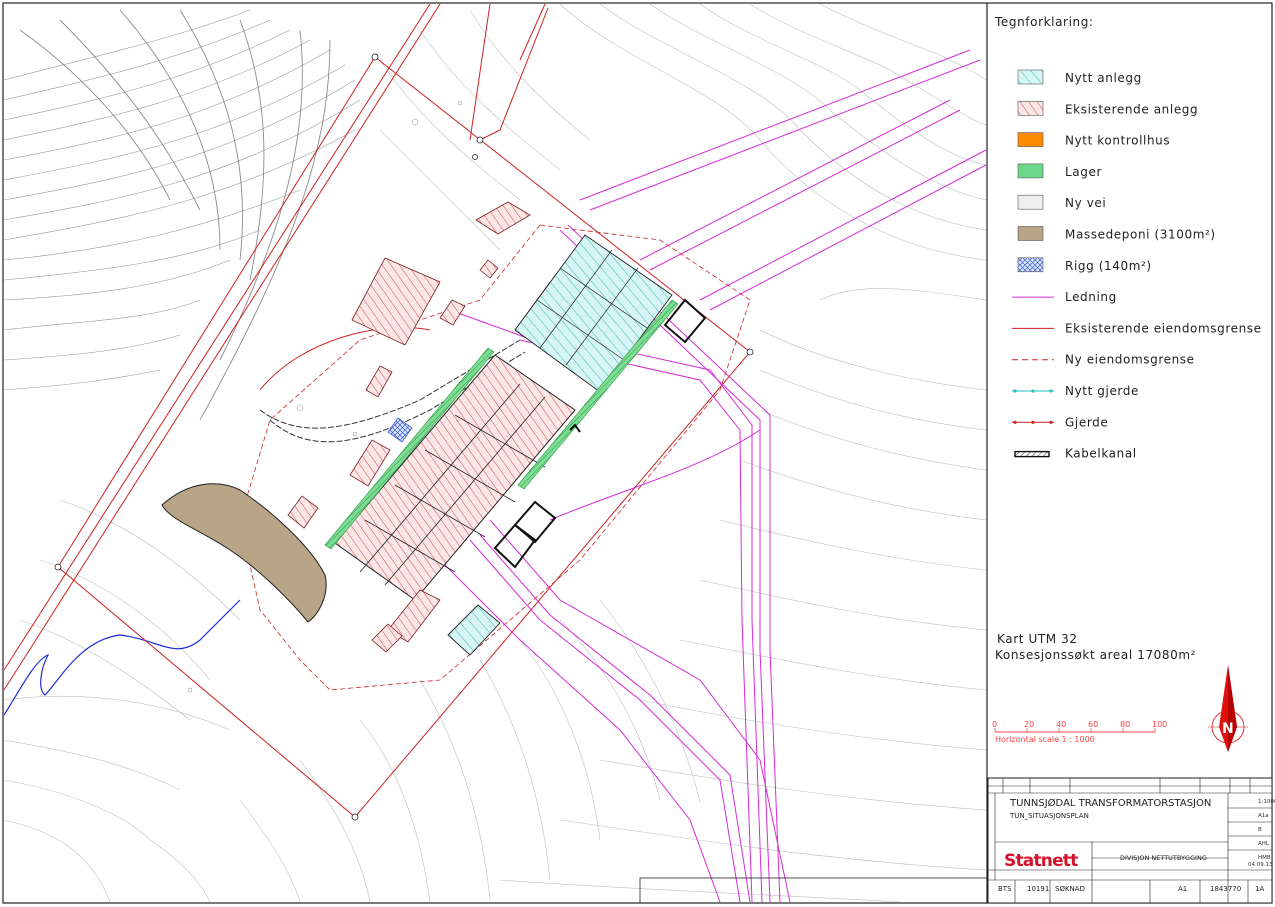  I want to click on legend-label: Nytt gjerde, so click(1102, 391).